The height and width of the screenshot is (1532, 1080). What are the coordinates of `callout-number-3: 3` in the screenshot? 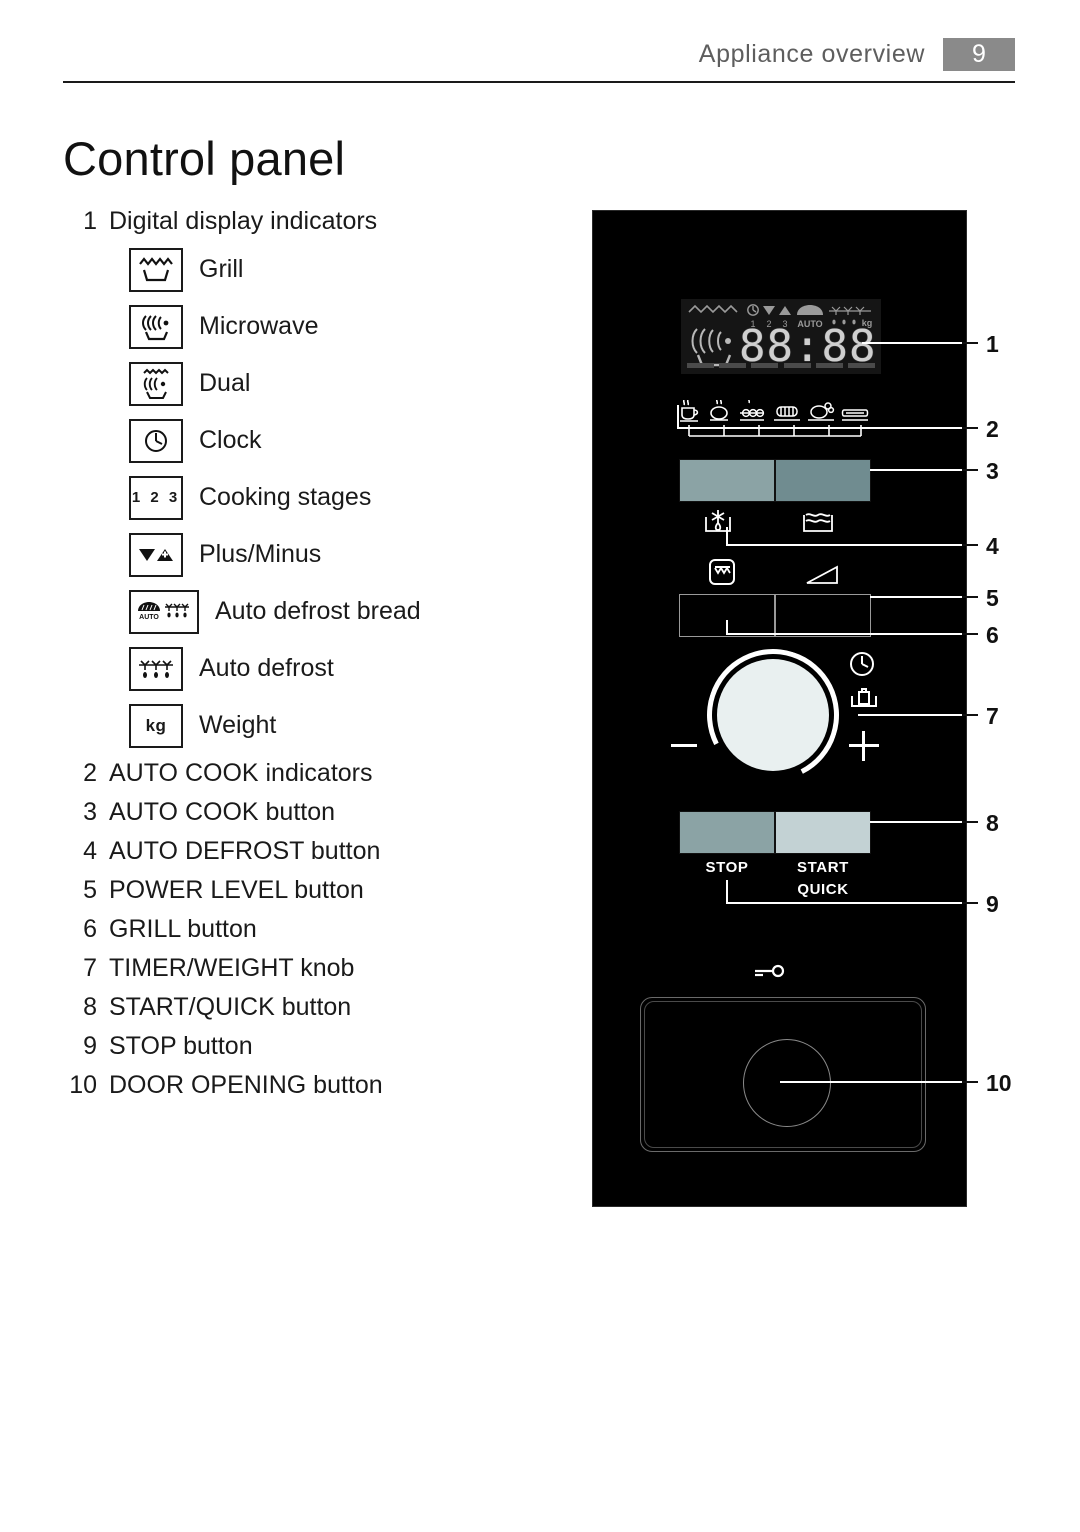 It's located at (992, 471).